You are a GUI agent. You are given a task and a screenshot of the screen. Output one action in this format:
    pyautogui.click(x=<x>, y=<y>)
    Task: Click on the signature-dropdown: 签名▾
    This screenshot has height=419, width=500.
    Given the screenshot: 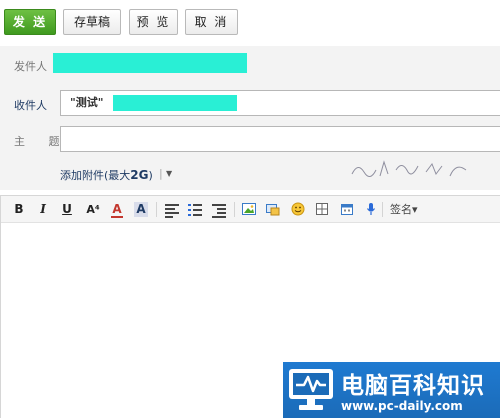 What is the action you would take?
    pyautogui.click(x=407, y=209)
    